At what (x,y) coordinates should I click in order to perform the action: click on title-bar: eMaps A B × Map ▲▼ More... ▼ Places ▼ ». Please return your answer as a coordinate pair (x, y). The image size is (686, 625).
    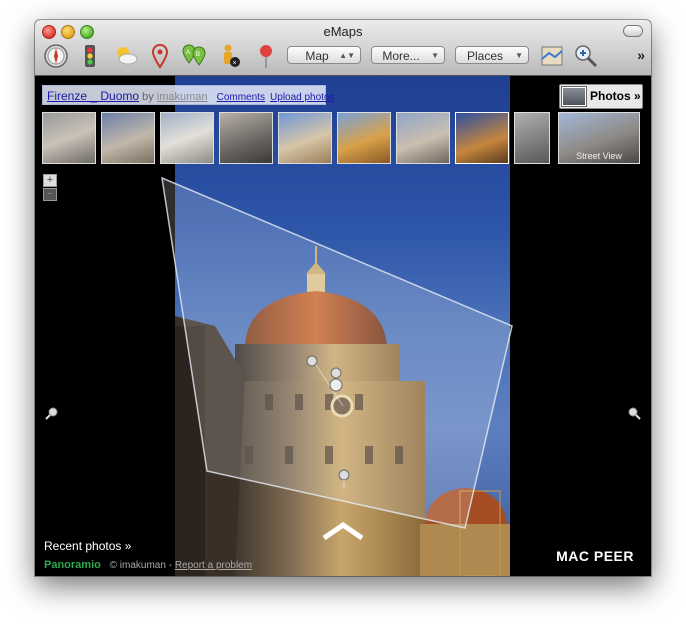
    Looking at the image, I should click on (343, 48).